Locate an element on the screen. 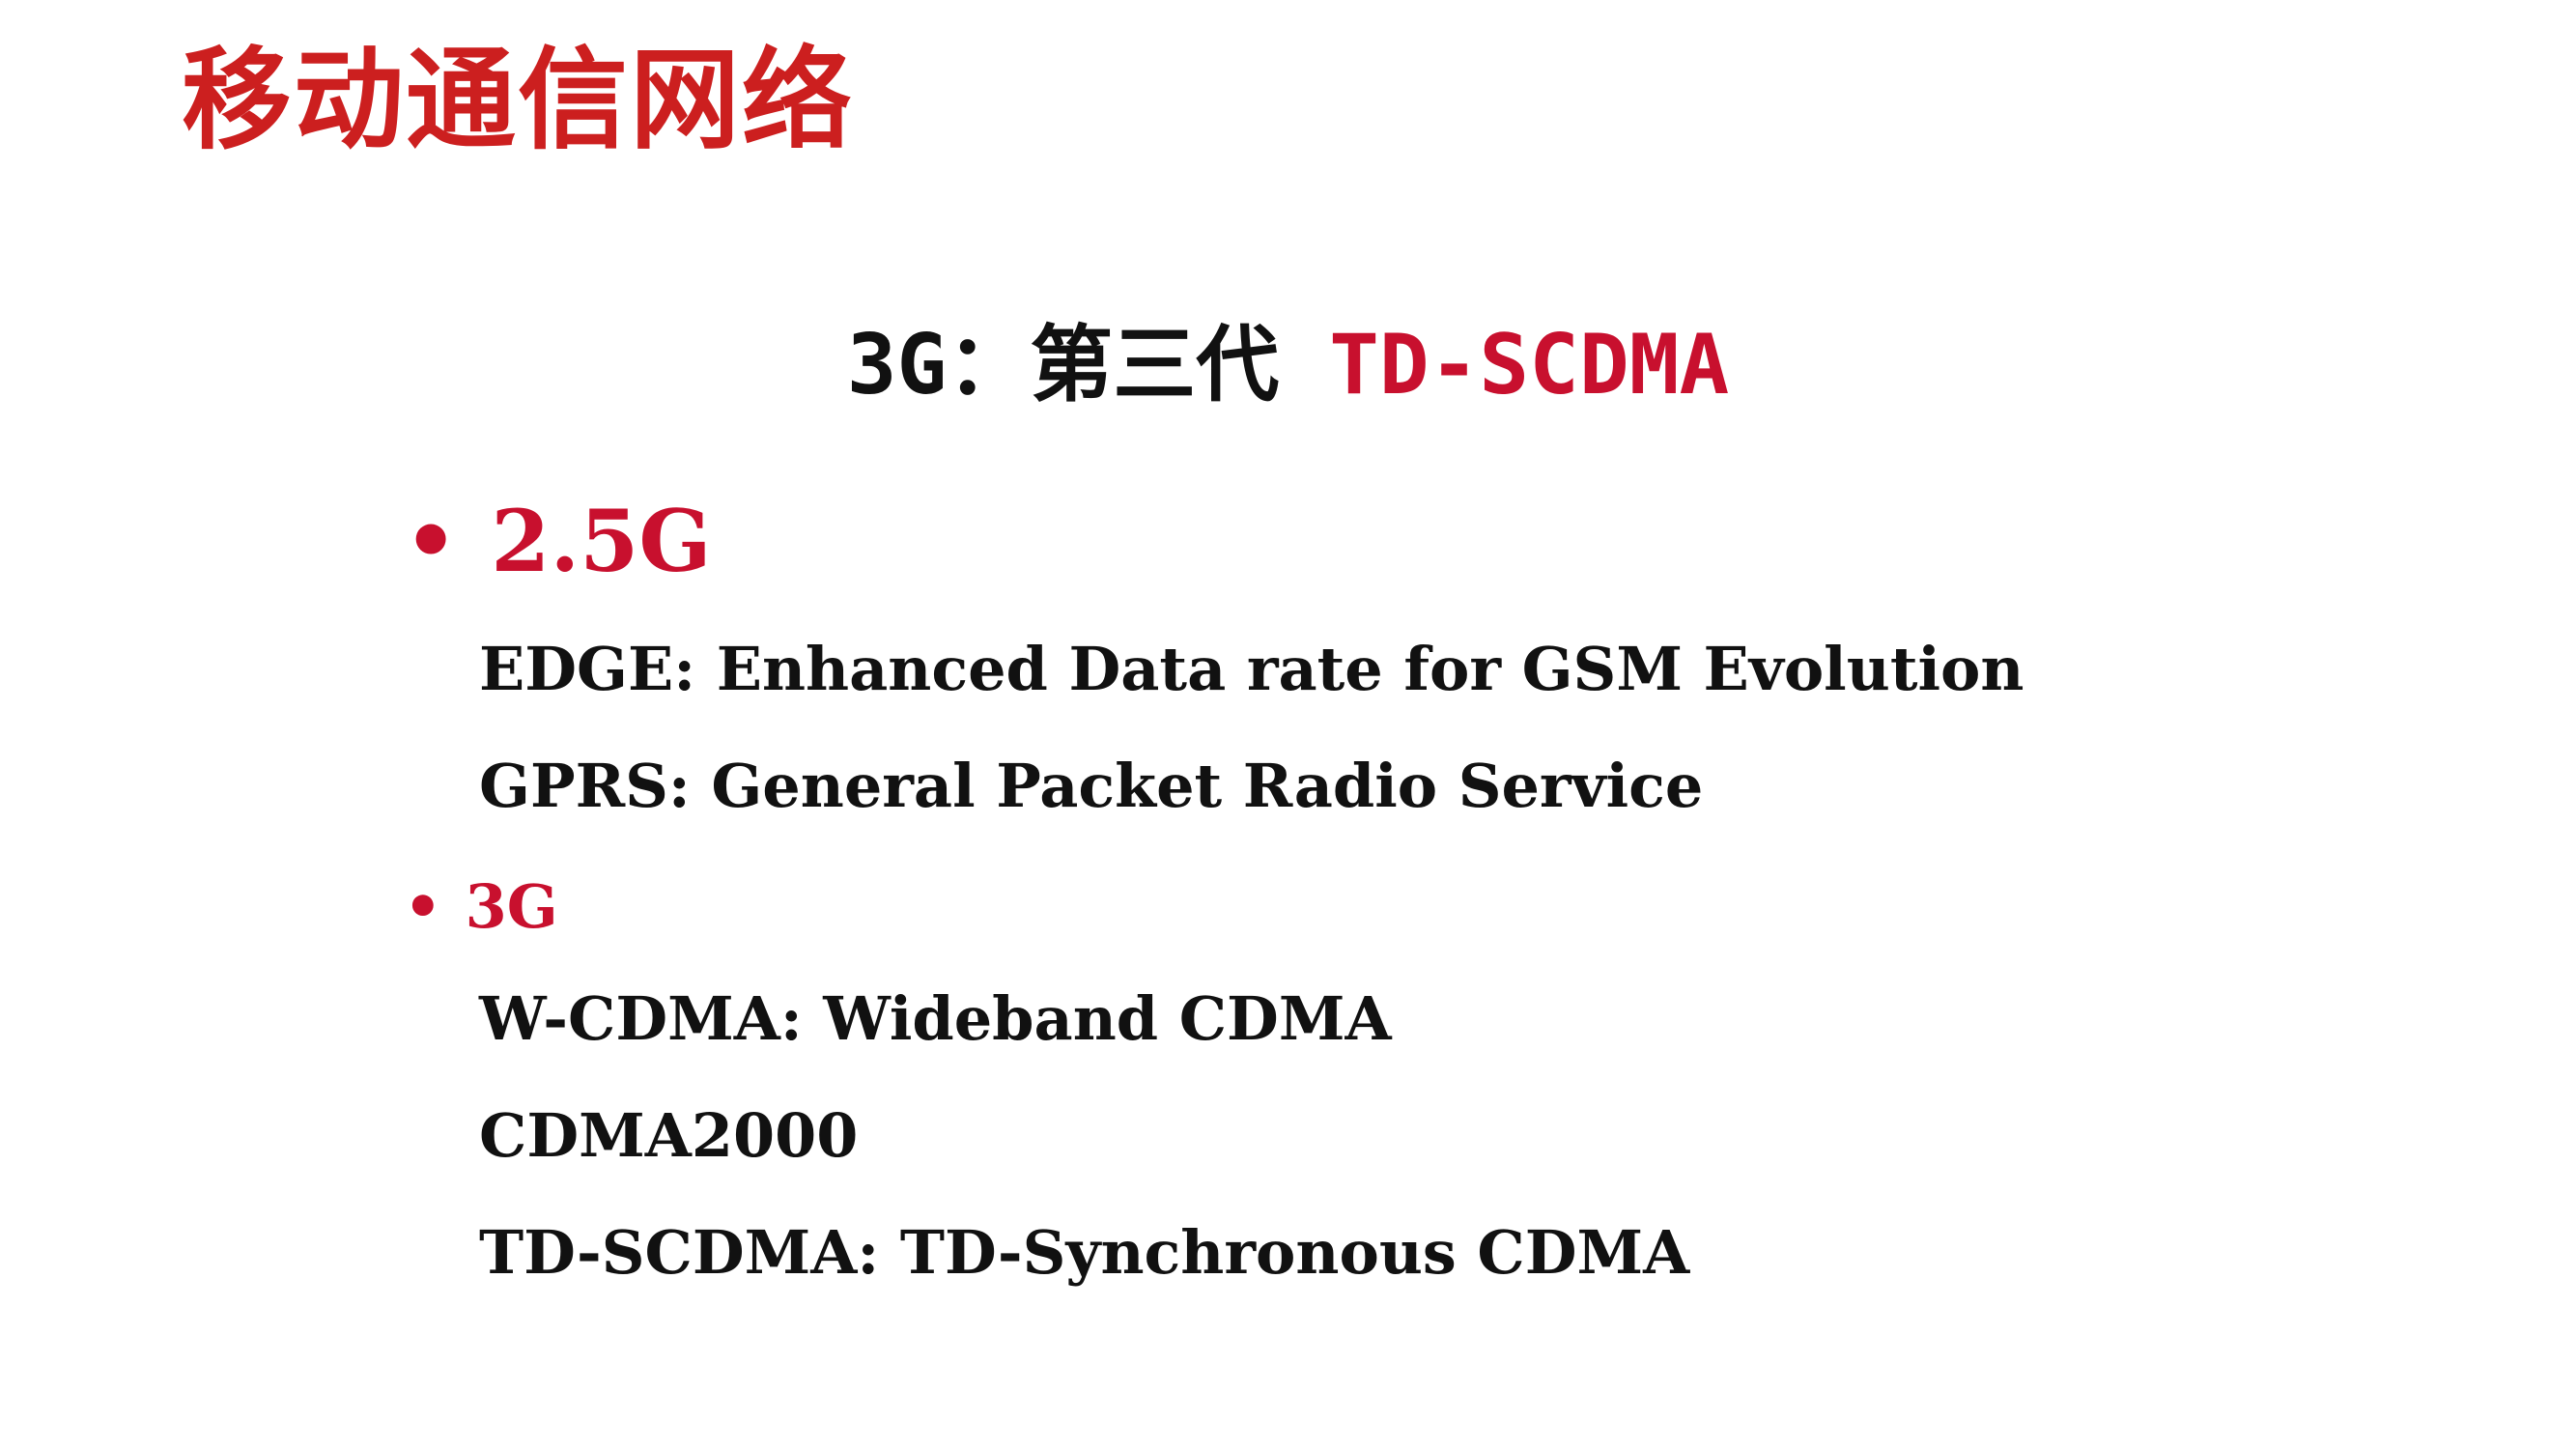 The width and height of the screenshot is (2576, 1449). section-heading-label: 3G is located at coordinates (511, 906).